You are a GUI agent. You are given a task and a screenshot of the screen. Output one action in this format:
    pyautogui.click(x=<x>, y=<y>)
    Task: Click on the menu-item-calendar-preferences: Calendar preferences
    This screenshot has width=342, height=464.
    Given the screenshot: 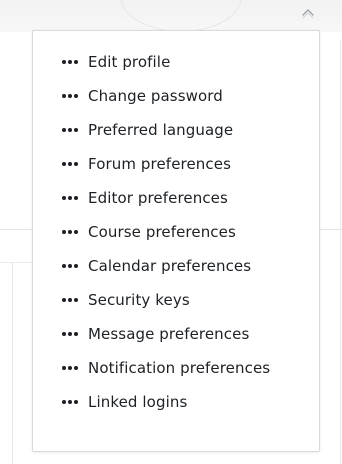 What is the action you would take?
    pyautogui.click(x=176, y=266)
    